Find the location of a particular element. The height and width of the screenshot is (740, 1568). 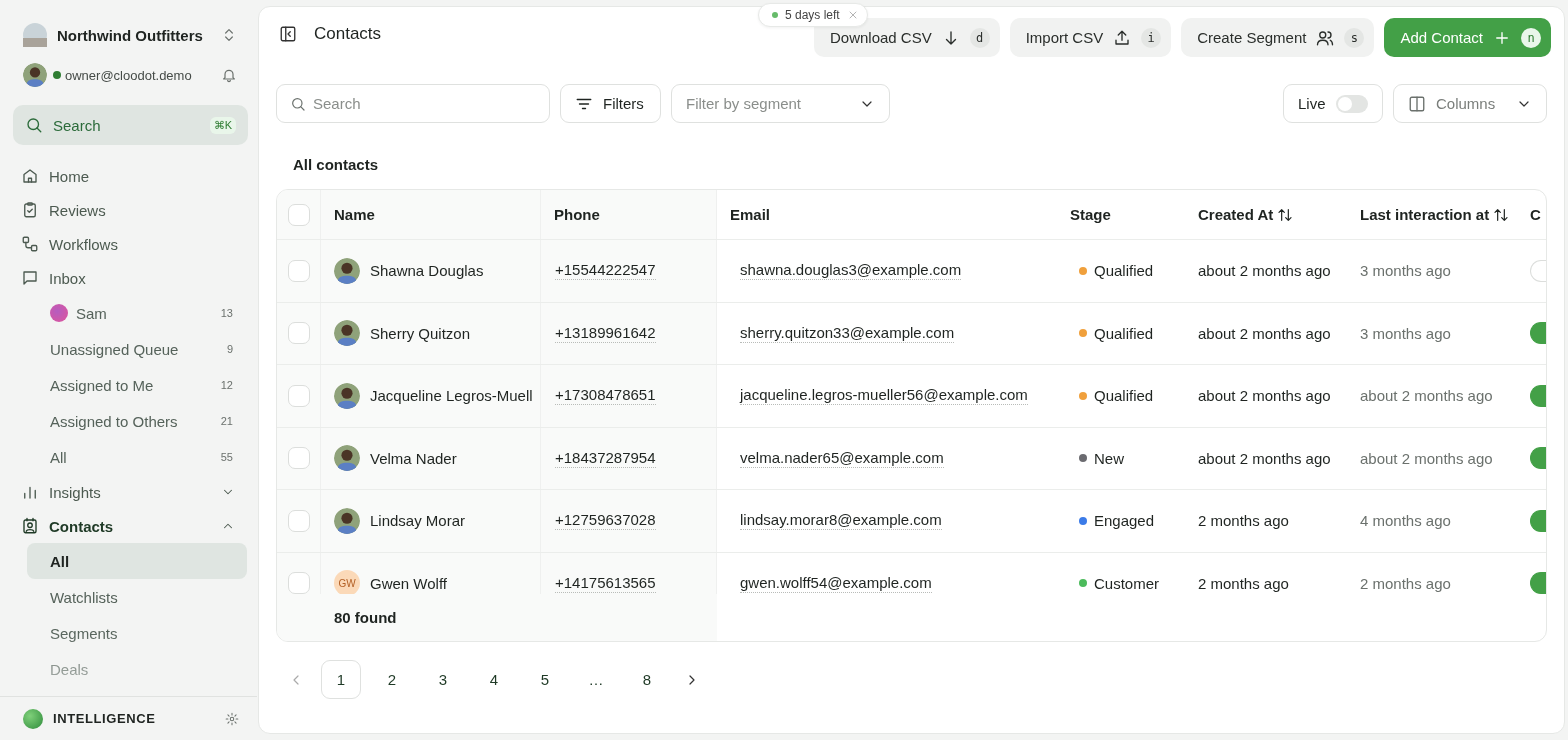

nav-item: Inbox is located at coordinates (130, 278).